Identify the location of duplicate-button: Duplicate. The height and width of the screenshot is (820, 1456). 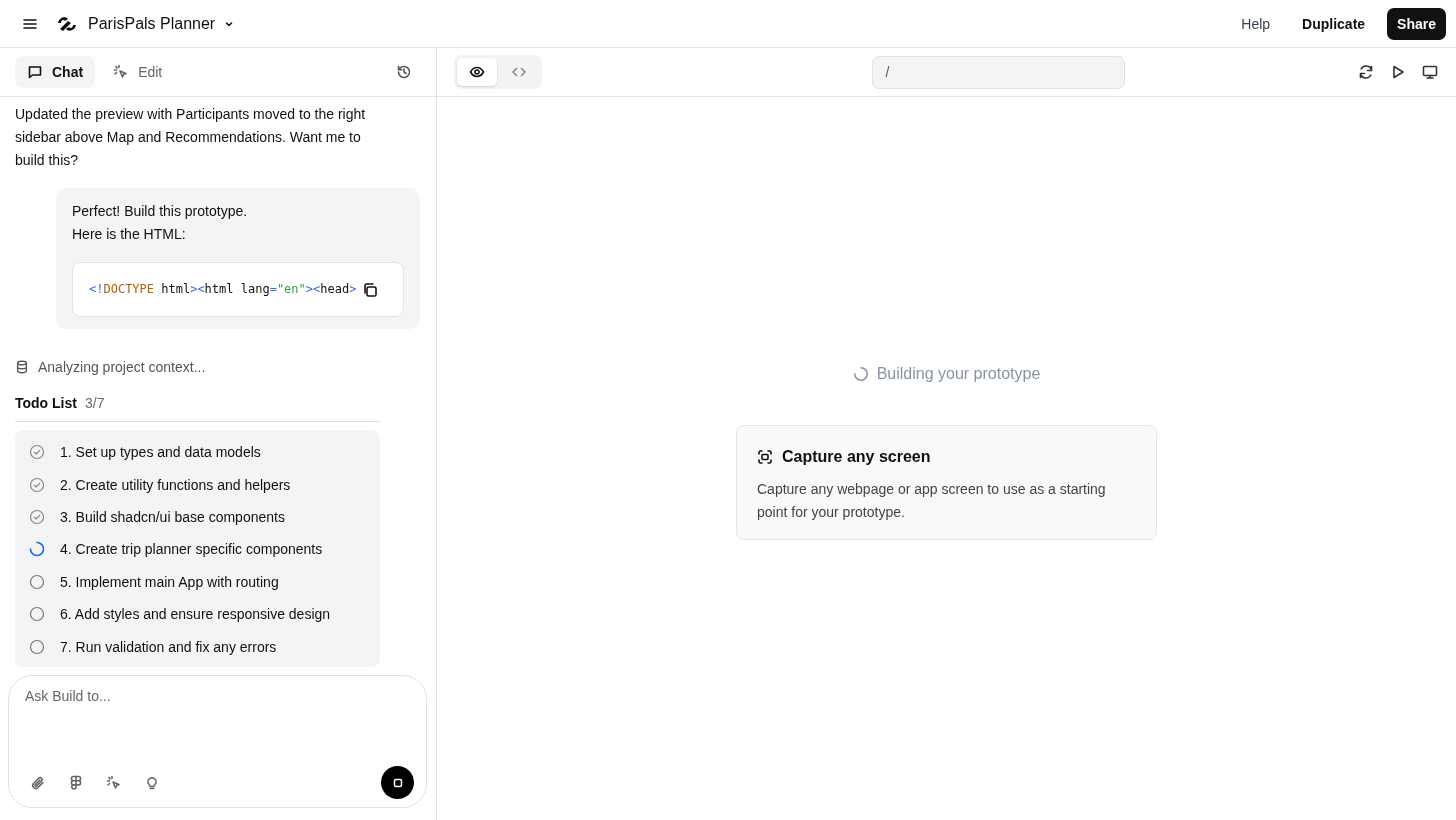
(1334, 23).